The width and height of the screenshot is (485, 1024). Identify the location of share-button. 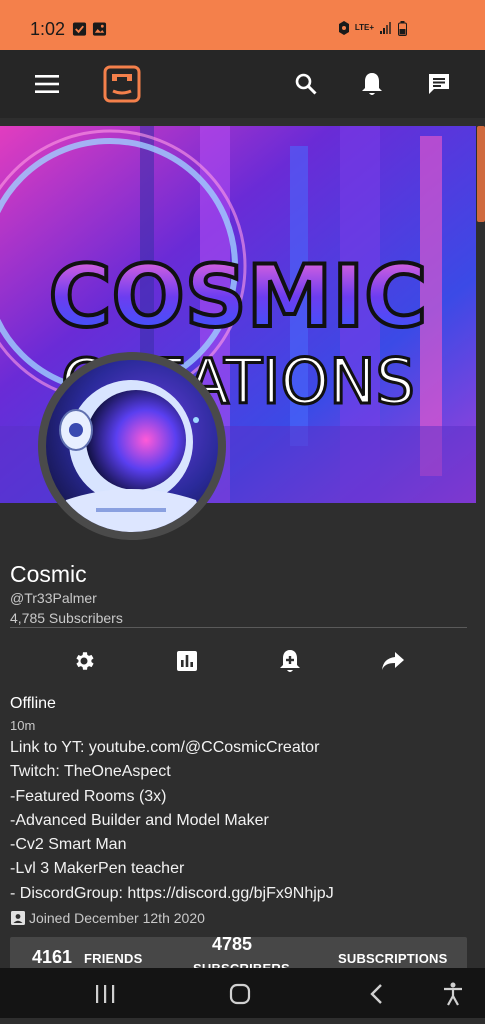
(393, 661).